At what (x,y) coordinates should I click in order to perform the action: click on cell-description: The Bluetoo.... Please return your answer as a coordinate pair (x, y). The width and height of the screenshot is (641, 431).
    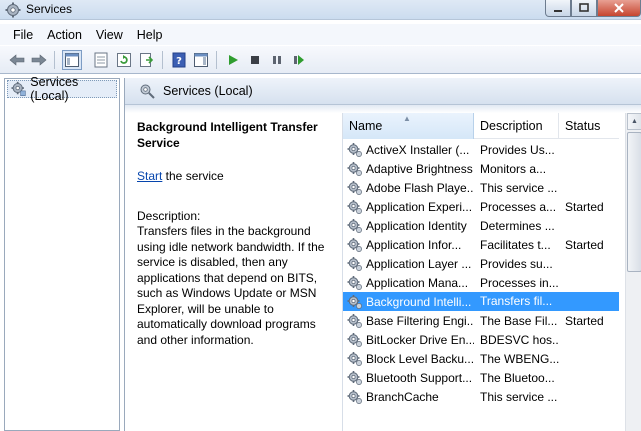
    Looking at the image, I should click on (517, 377).